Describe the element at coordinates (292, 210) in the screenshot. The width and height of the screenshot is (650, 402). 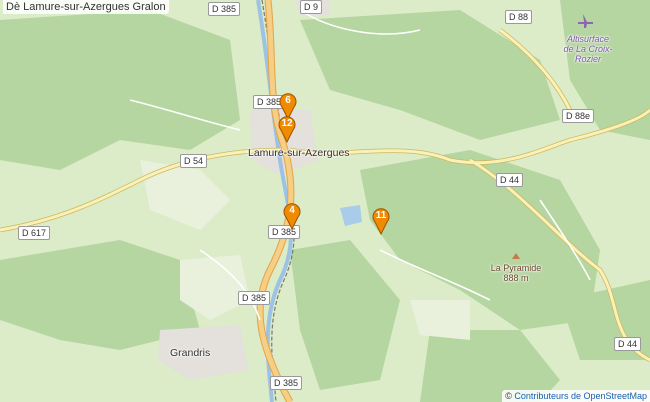
I see `marker-number: 4` at that location.